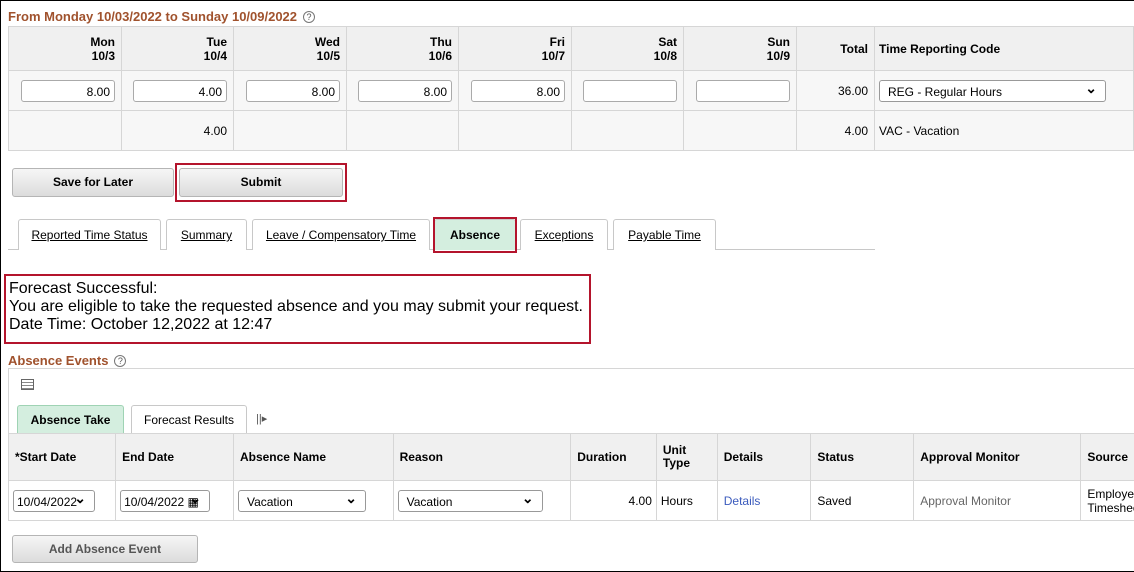  Describe the element at coordinates (301, 500) in the screenshot. I see `absence-name-select: Vacation` at that location.